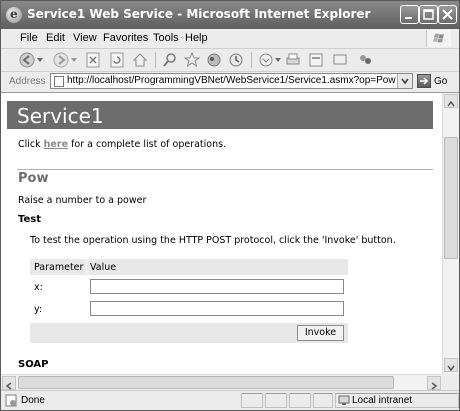 This screenshot has height=411, width=460. Describe the element at coordinates (140, 60) in the screenshot. I see `home-icon` at that location.